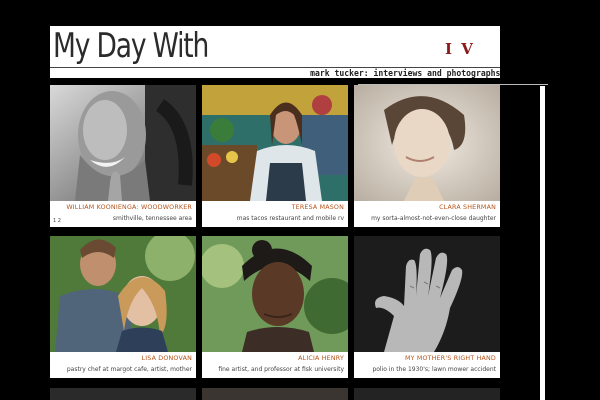 This screenshot has height=400, width=600. I want to click on portrait-photo-alicia, so click(275, 294).